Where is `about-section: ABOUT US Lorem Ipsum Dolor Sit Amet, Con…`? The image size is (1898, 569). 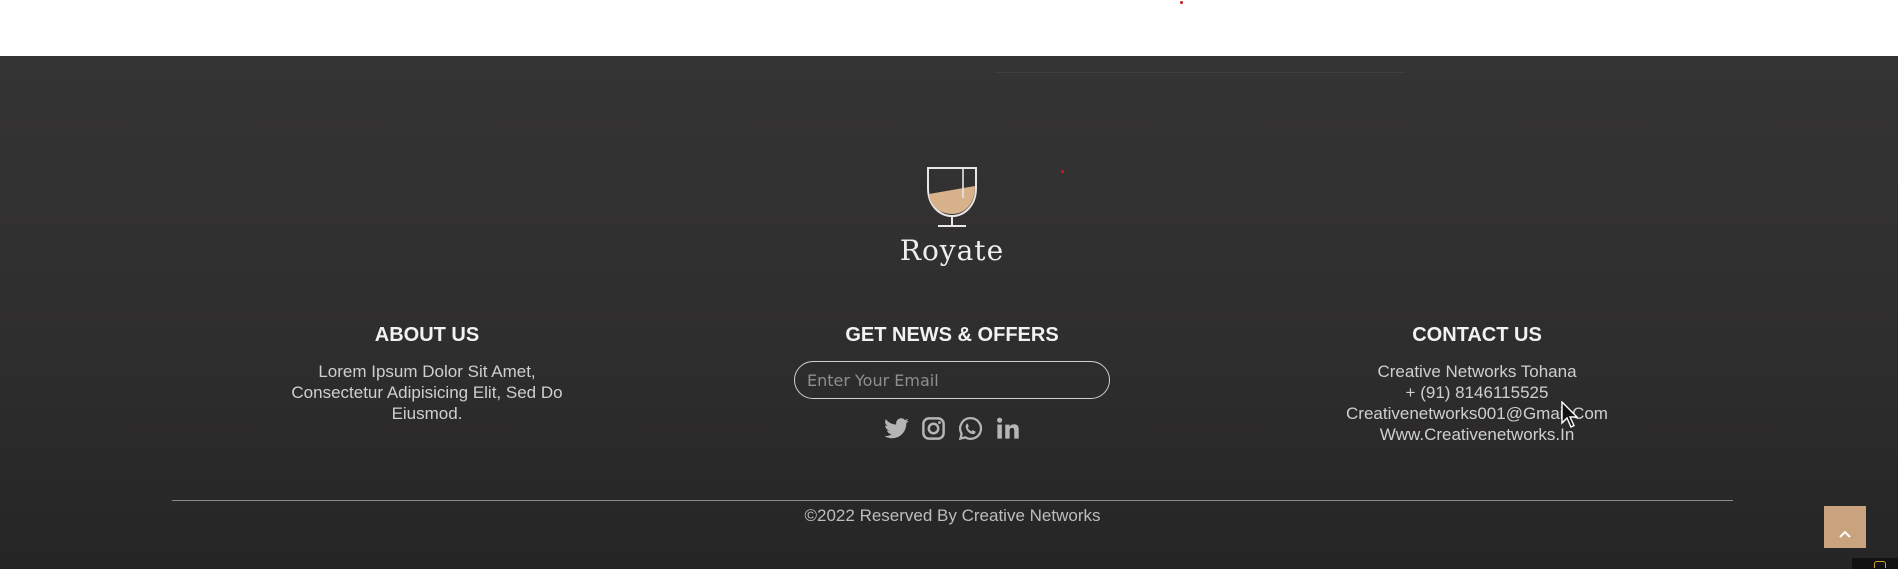 about-section: ABOUT US Lorem Ipsum Dolor Sit Amet, Con… is located at coordinates (427, 374).